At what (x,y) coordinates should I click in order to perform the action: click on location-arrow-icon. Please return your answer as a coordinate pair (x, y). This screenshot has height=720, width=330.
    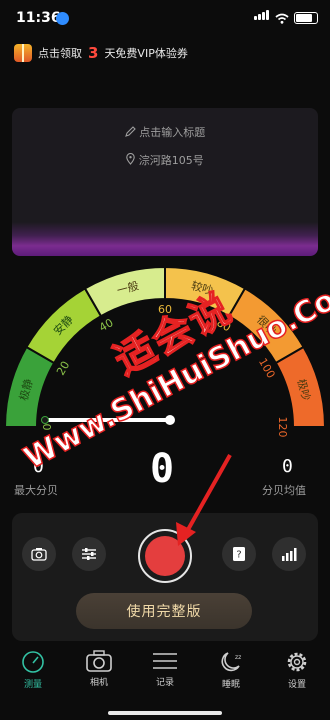
    Looking at the image, I should click on (62, 18).